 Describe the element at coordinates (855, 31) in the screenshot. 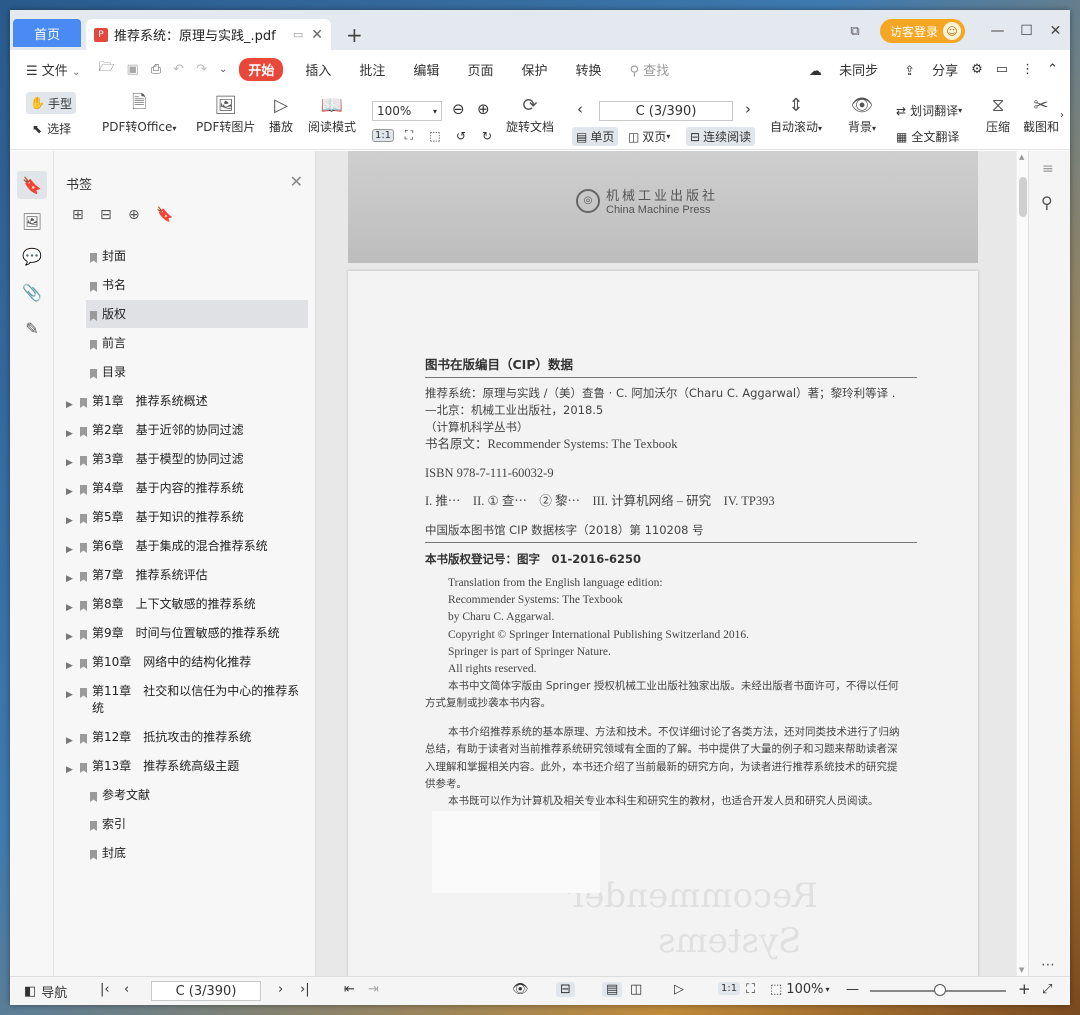

I see `window-layout-icon: ⧉` at that location.